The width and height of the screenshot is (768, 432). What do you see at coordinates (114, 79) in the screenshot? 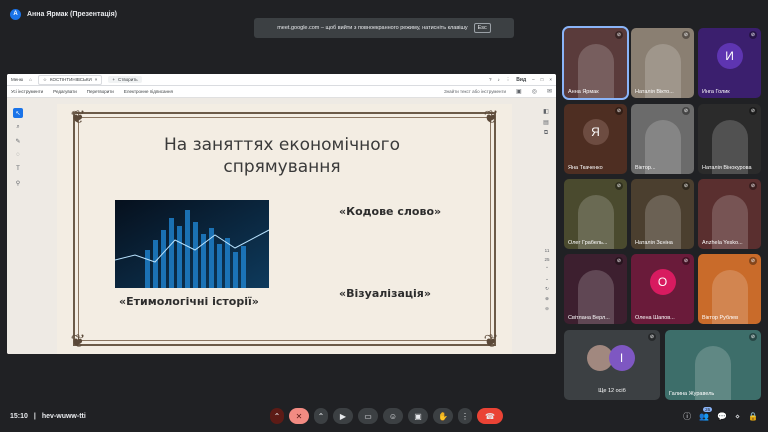
I see `plus-icon: +` at bounding box center [114, 79].